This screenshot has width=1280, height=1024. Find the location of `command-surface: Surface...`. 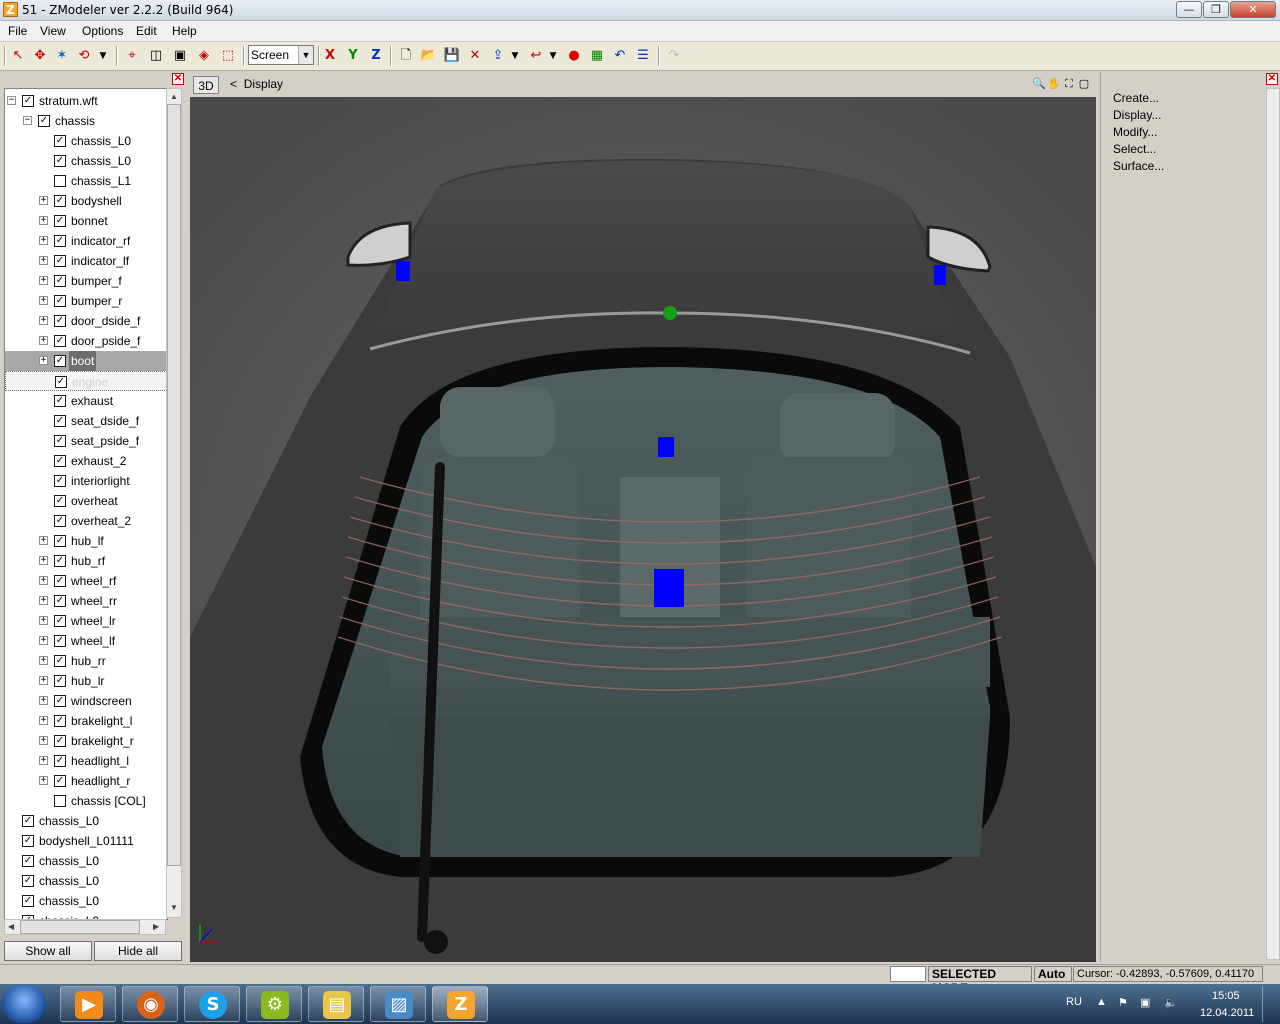

command-surface: Surface... is located at coordinates (1138, 166).